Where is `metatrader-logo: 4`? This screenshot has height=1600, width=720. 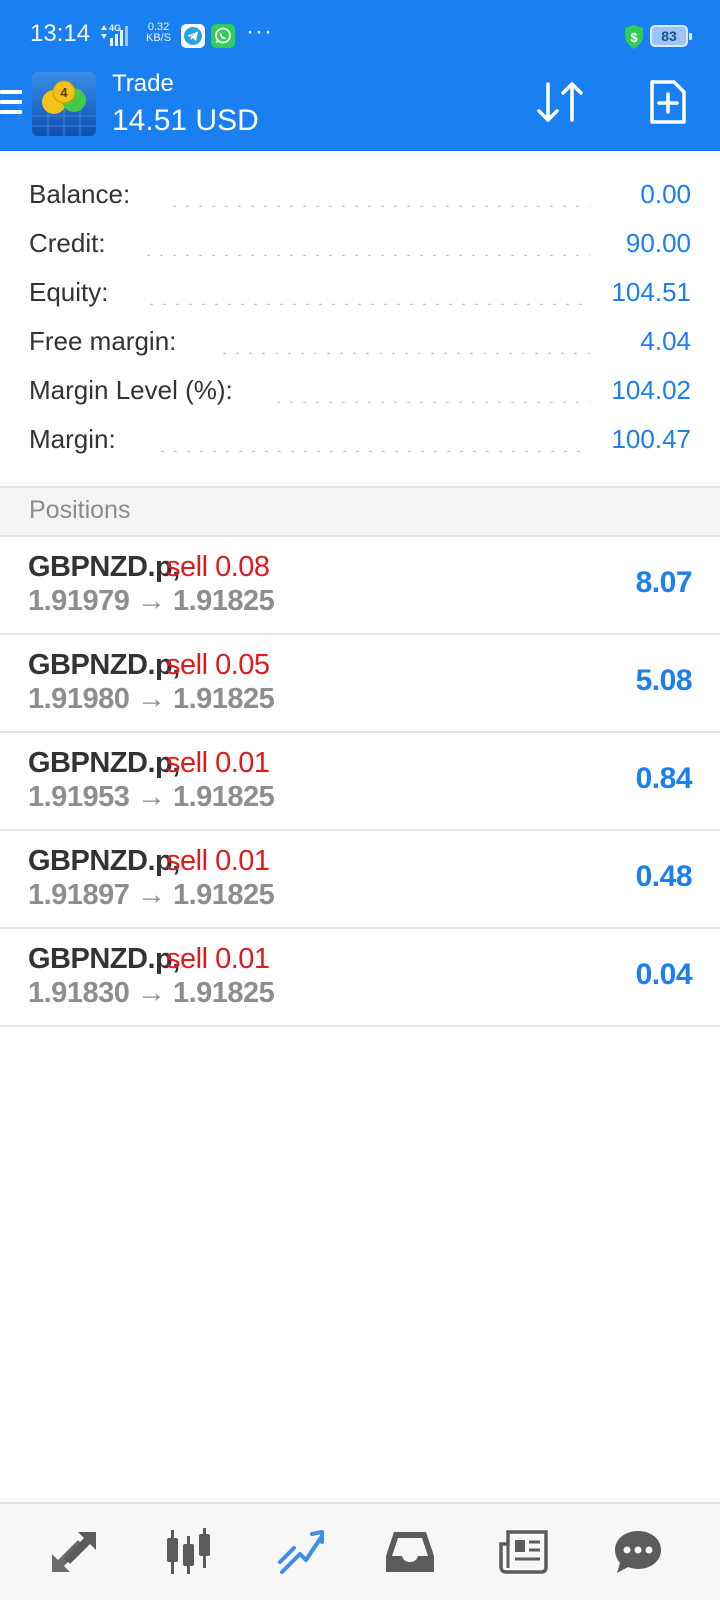
metatrader-logo: 4 is located at coordinates (64, 104).